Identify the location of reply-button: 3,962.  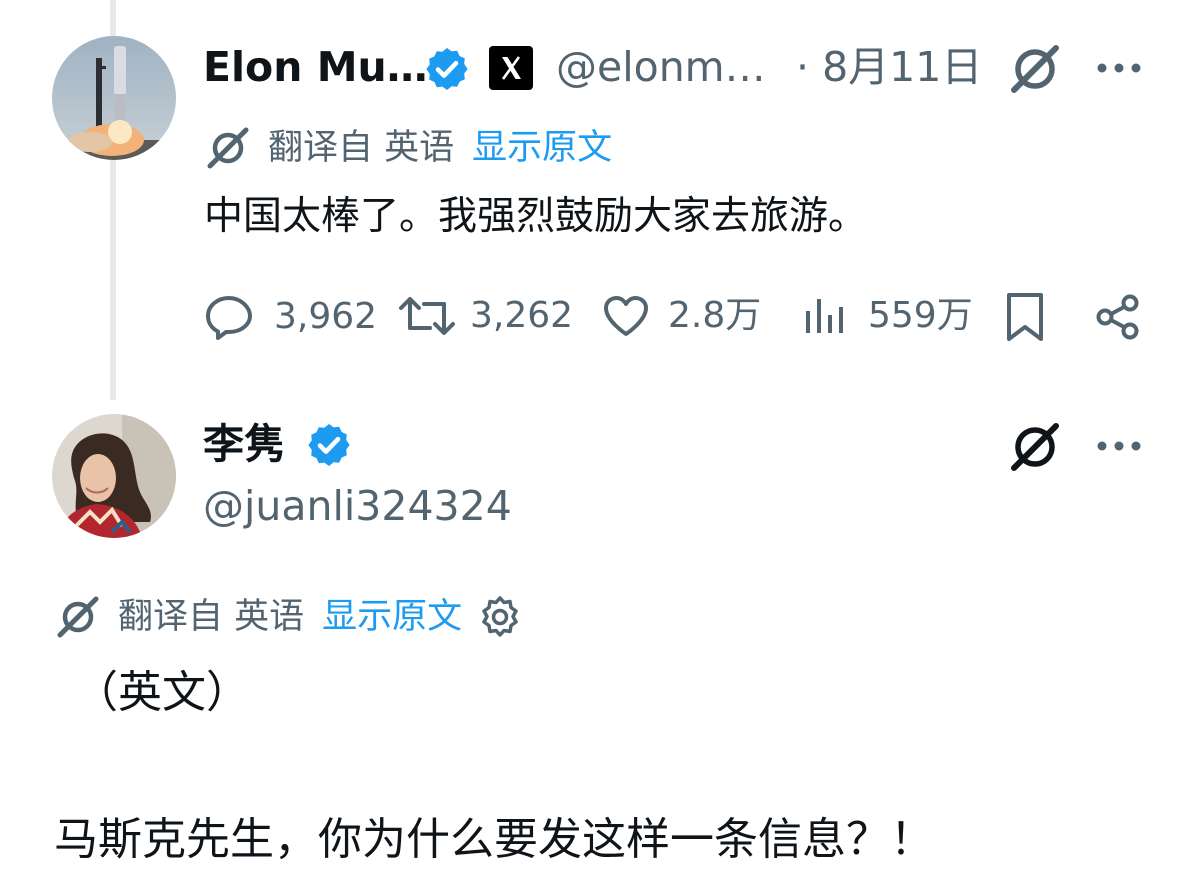
(290, 317).